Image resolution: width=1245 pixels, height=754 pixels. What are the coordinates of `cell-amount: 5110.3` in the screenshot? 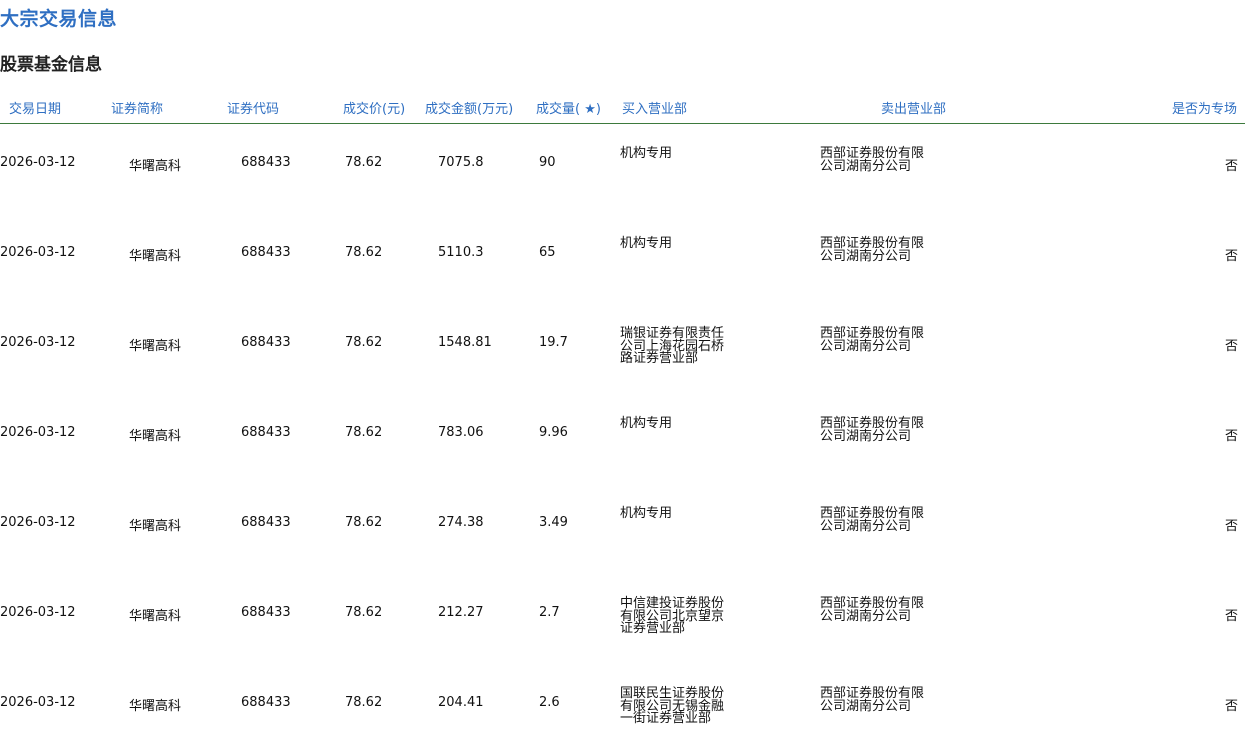 It's located at (461, 252).